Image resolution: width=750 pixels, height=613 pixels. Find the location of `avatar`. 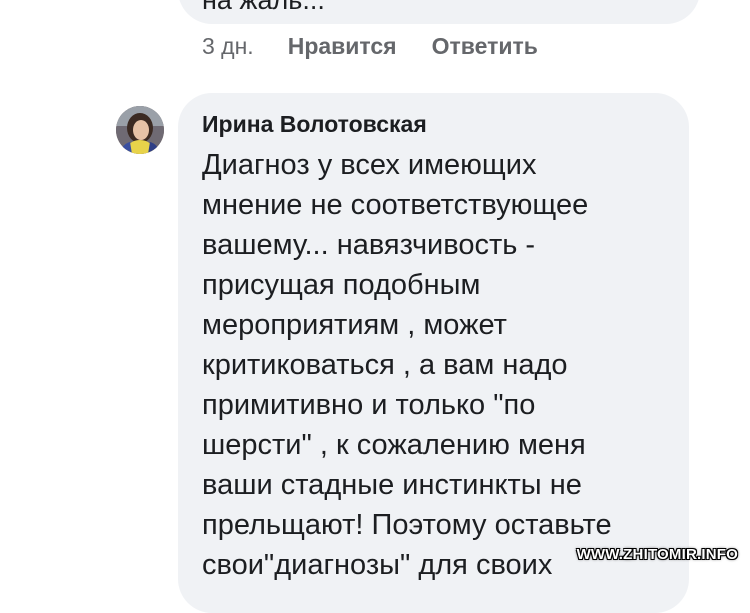

avatar is located at coordinates (140, 130).